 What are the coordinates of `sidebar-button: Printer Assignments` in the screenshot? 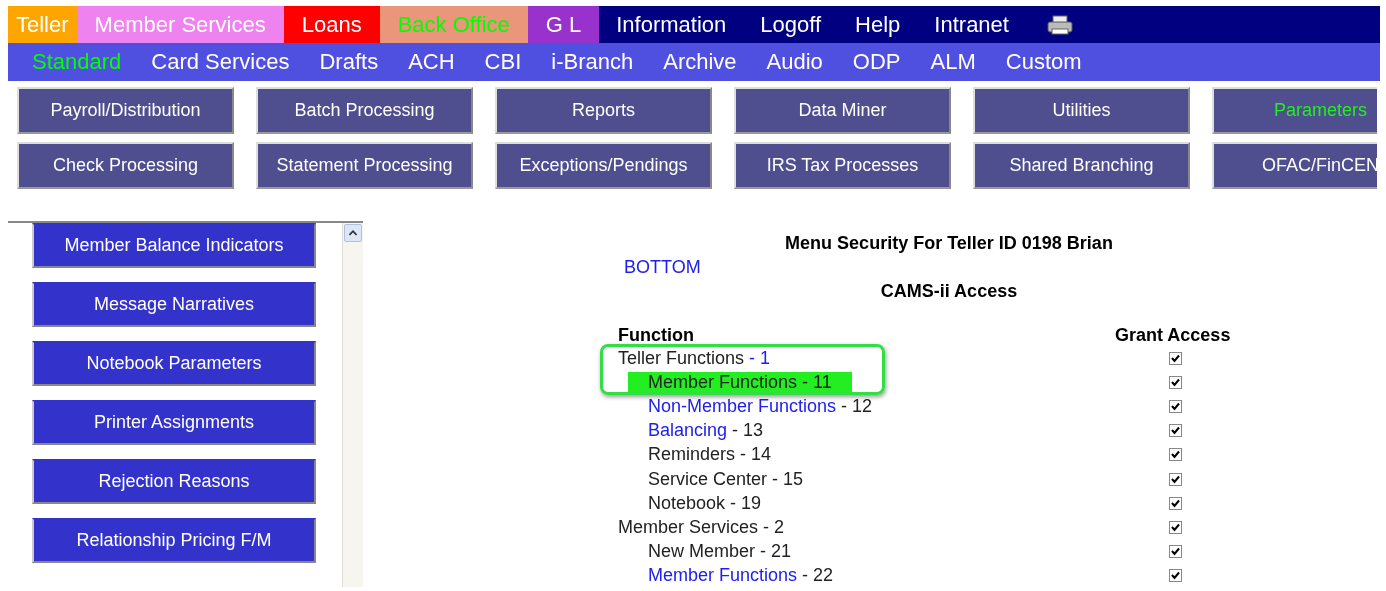 It's located at (174, 422).